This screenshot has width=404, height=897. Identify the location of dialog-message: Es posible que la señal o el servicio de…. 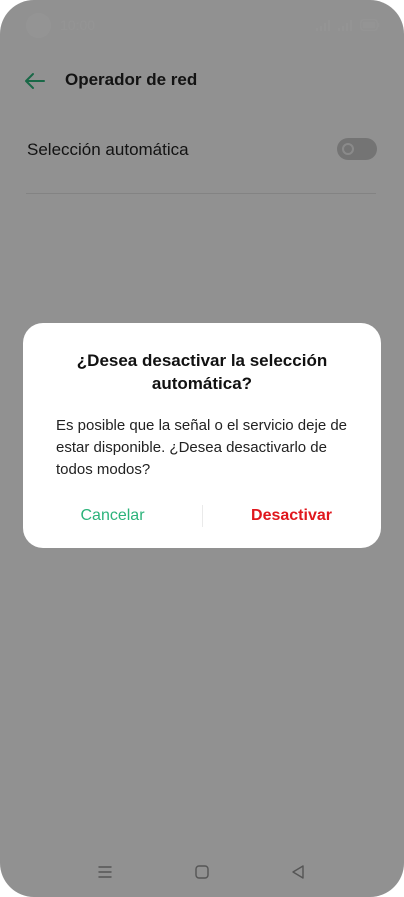
(202, 447).